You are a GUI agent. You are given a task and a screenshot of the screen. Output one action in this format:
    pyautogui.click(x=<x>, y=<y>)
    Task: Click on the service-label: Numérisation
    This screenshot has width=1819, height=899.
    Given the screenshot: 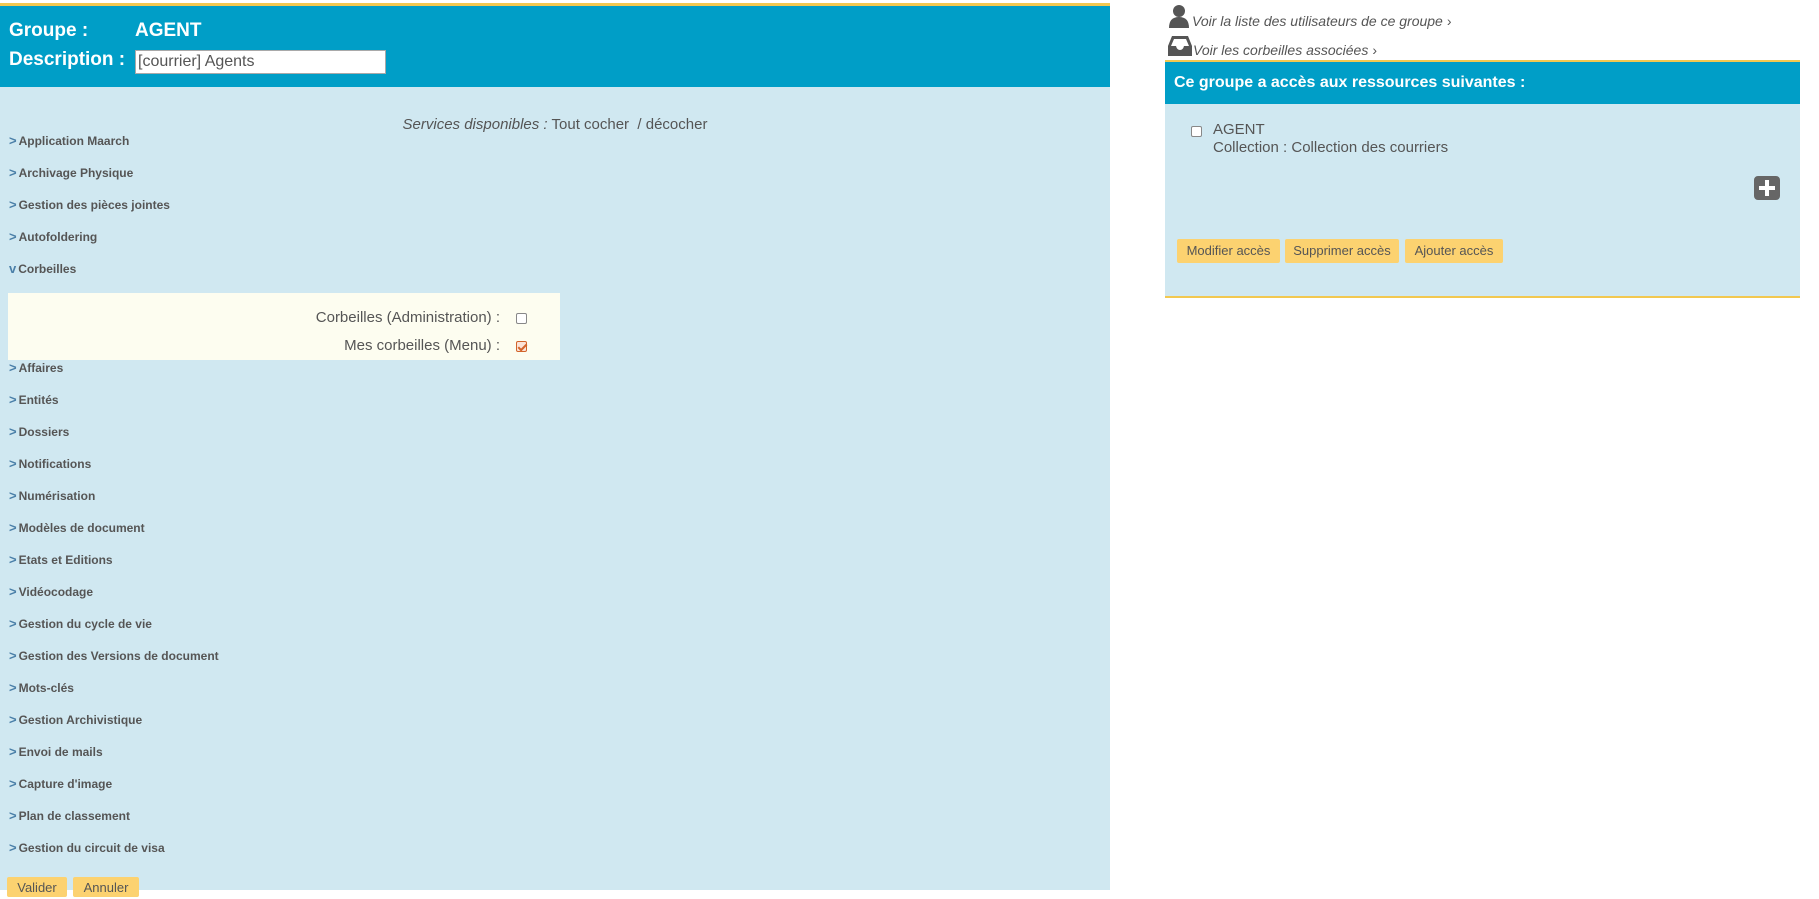 What is the action you would take?
    pyautogui.click(x=57, y=496)
    